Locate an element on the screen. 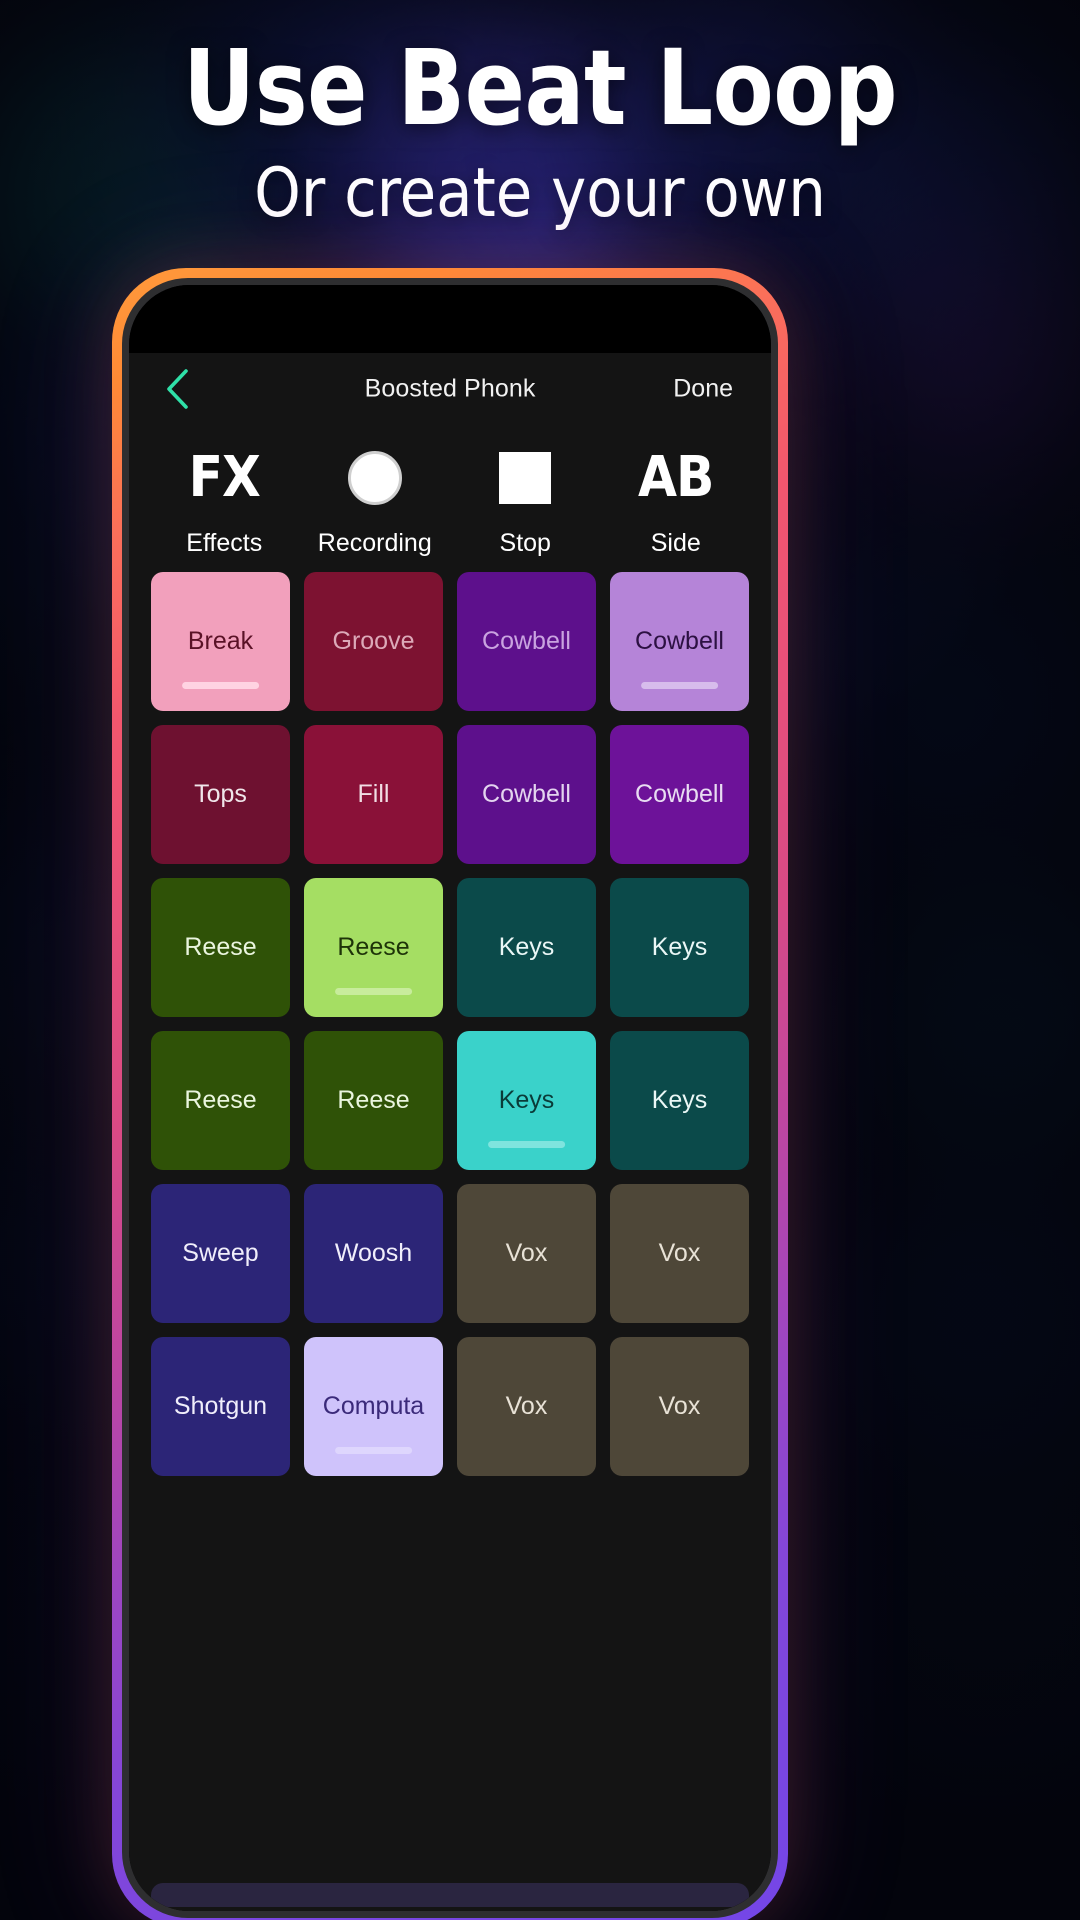 The image size is (1080, 1920). fx-icon: FX is located at coordinates (224, 477).